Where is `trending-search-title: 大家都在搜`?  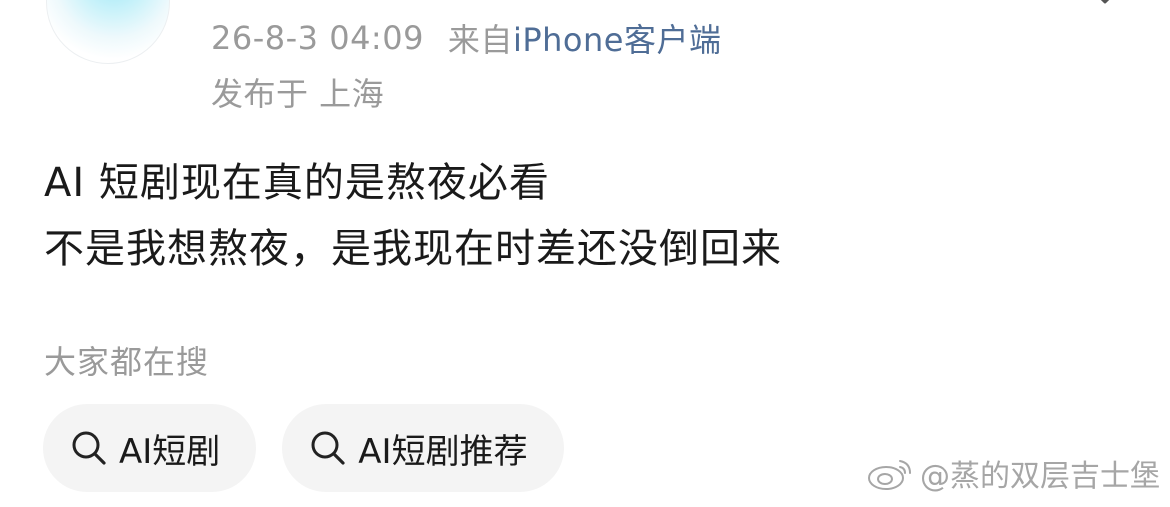 trending-search-title: 大家都在搜 is located at coordinates (127, 362).